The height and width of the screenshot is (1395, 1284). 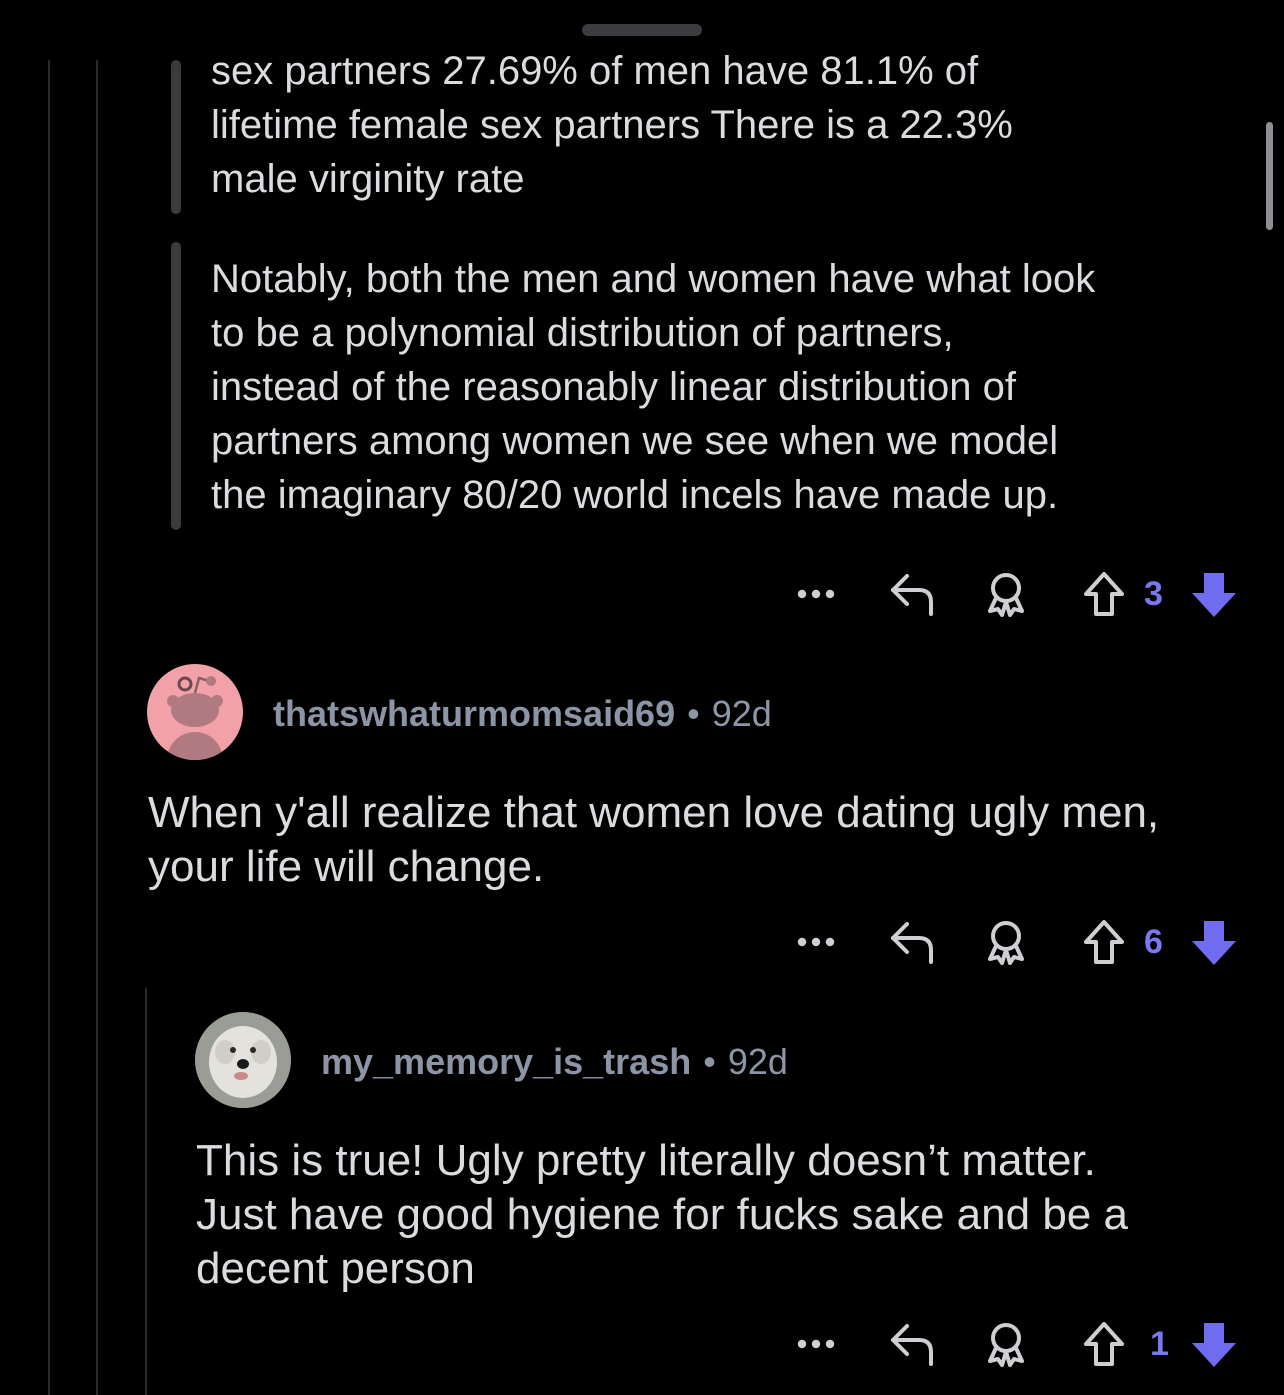 I want to click on dog-photo-avatar, so click(x=243, y=1060).